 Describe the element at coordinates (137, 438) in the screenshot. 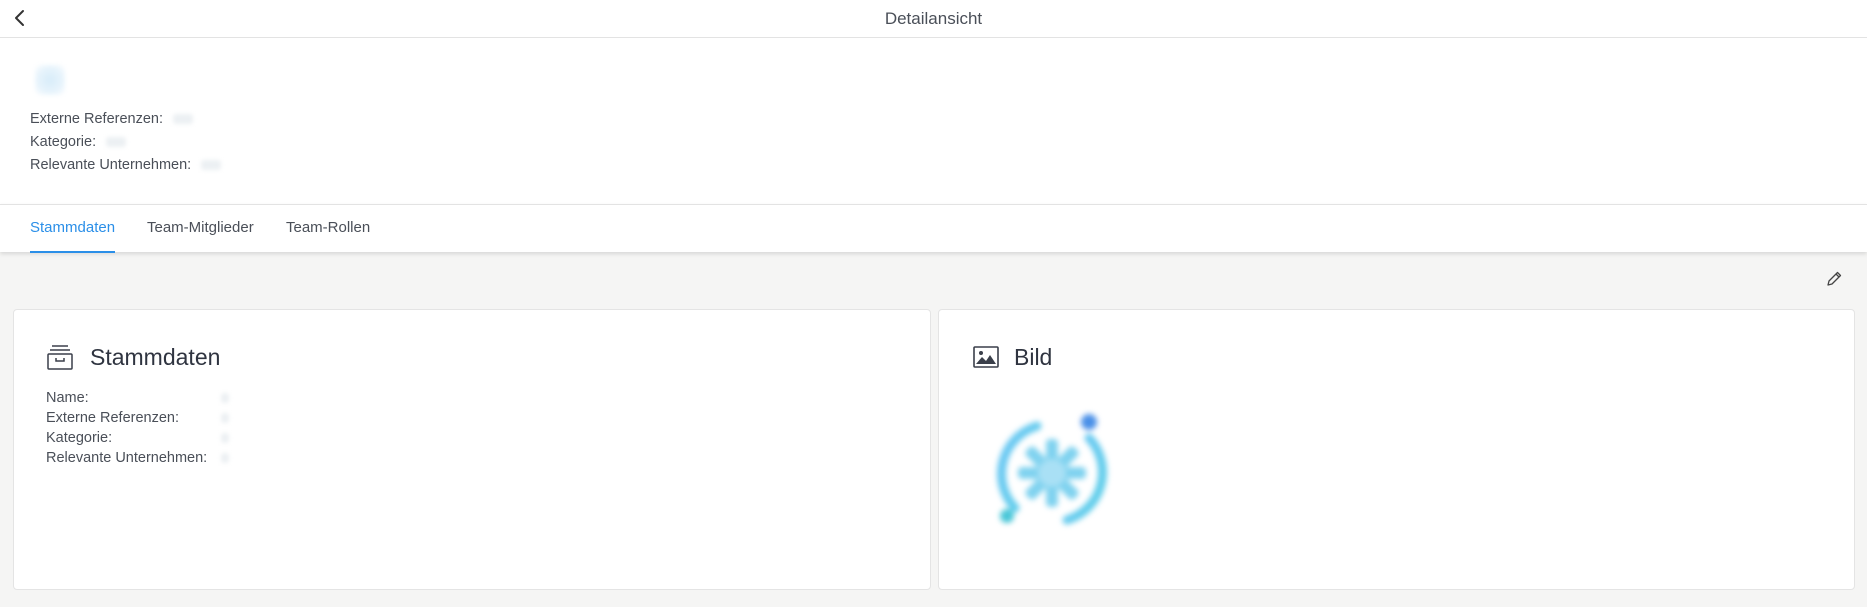

I see `field-row-category: Kategorie:` at that location.